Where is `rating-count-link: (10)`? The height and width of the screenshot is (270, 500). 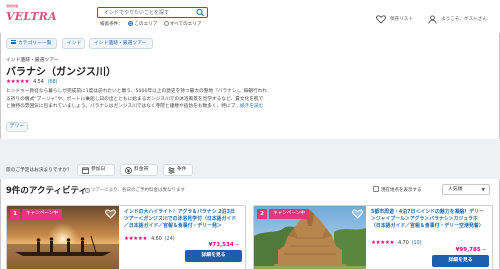
rating-count-link: (10) is located at coordinates (417, 243).